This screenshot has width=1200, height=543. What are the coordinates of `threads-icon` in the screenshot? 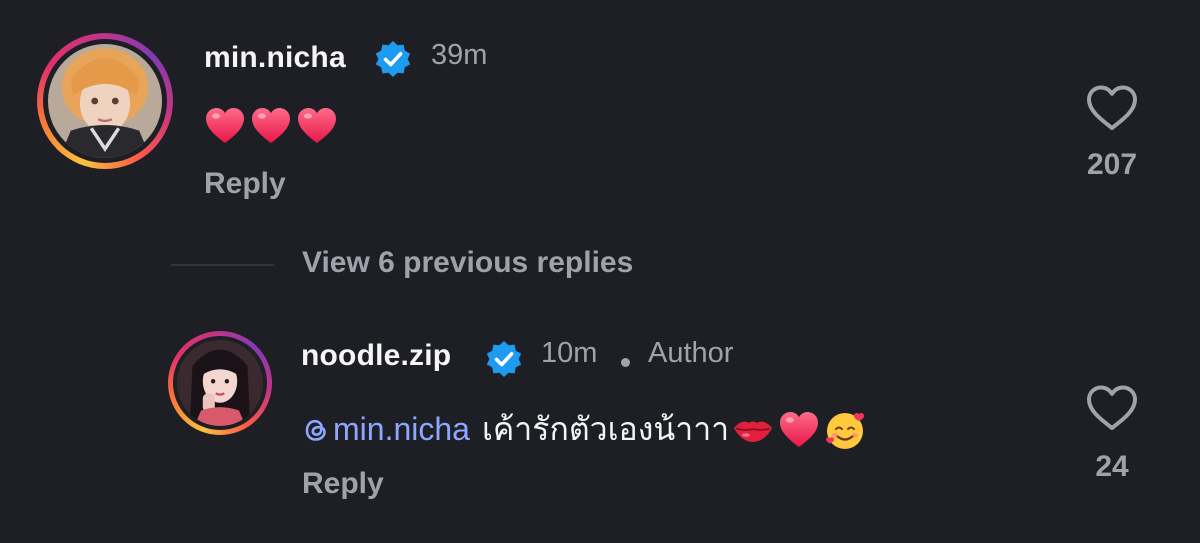 It's located at (315, 430).